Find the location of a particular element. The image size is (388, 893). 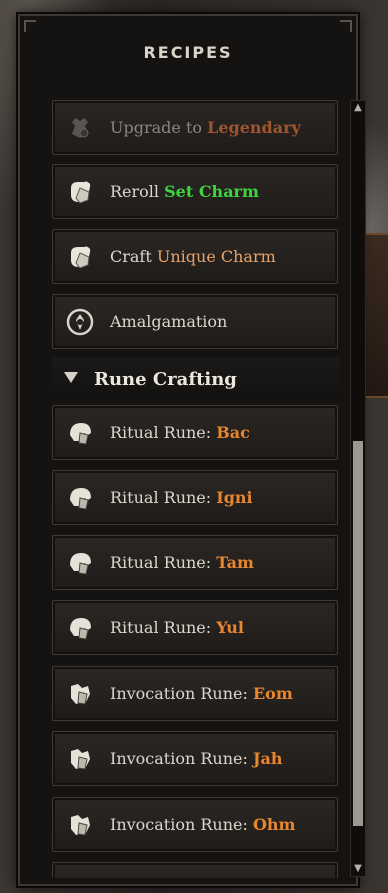

recipe-label: Ritual Rune: Igni is located at coordinates (181, 497).